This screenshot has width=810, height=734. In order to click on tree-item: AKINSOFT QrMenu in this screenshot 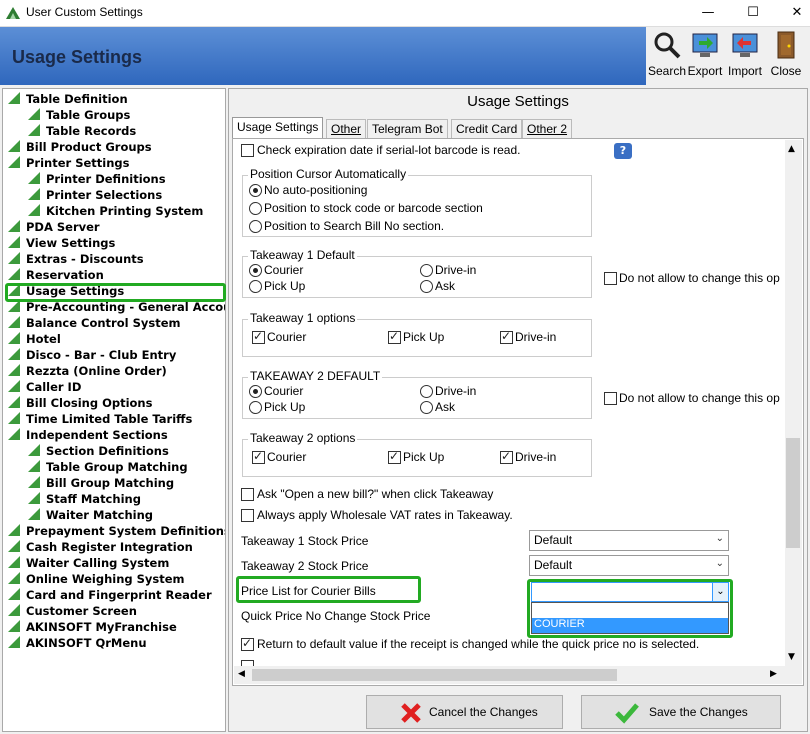, I will do `click(77, 643)`.